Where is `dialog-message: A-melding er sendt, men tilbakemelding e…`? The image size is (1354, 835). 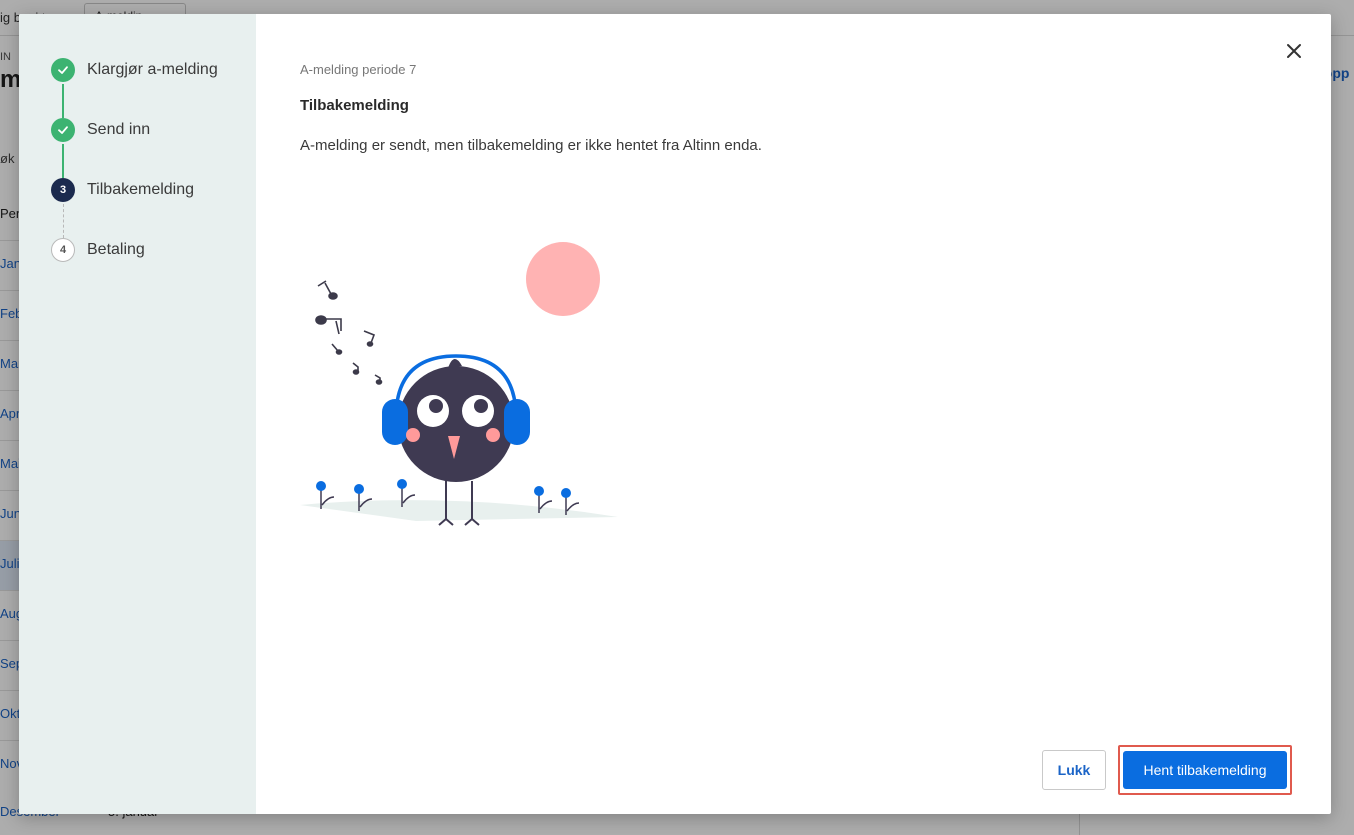
dialog-message: A-melding er sendt, men tilbakemelding e… is located at coordinates (531, 145).